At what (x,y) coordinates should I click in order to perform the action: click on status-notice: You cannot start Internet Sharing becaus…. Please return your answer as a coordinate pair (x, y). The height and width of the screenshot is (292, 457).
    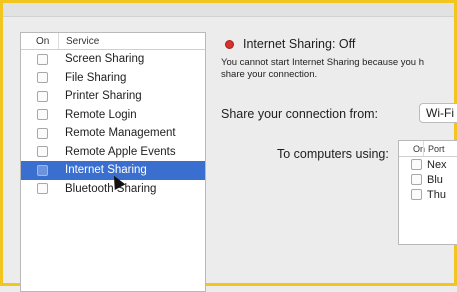
    Looking at the image, I should click on (339, 69).